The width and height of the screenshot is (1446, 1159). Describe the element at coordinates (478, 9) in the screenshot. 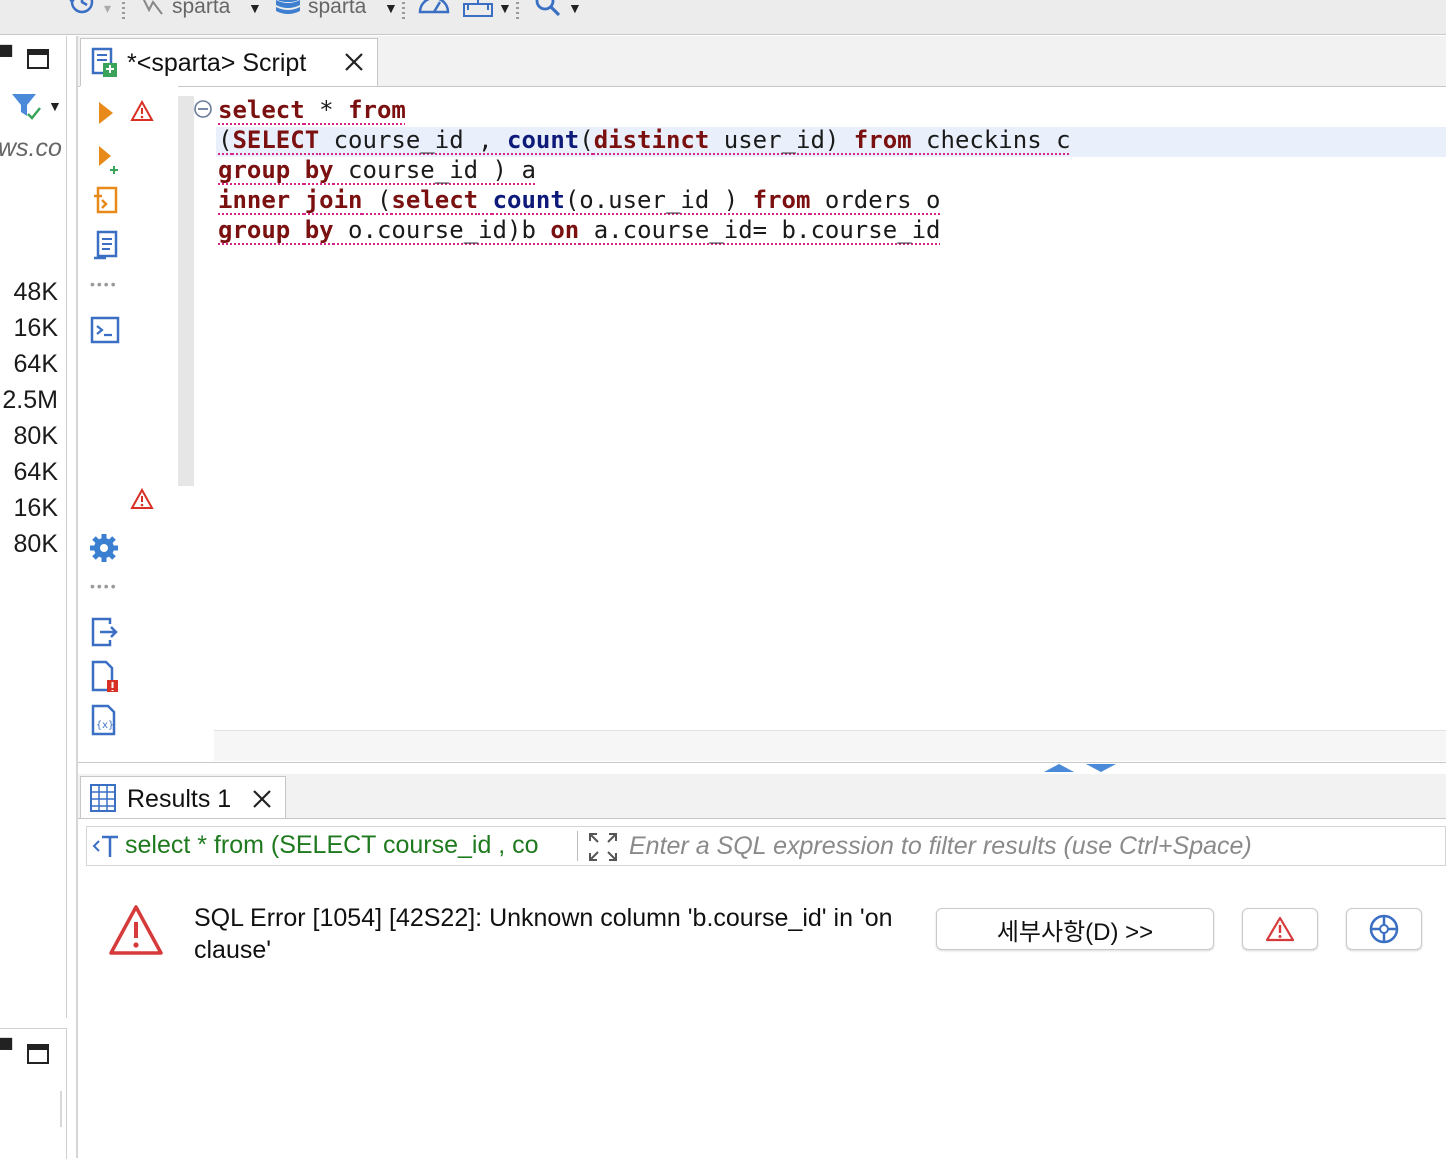

I see `schema-compare-icon` at that location.